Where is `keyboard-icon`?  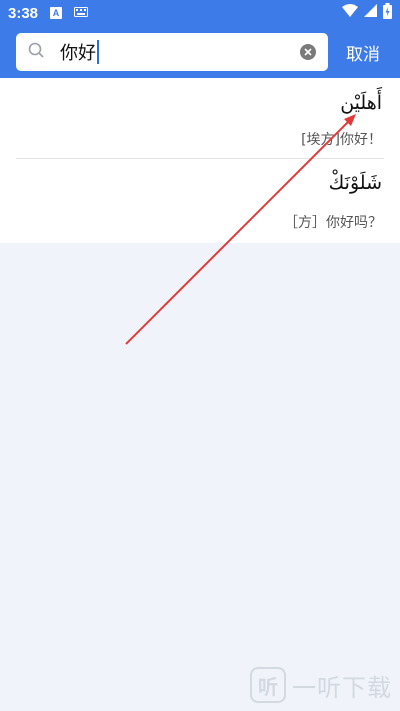
keyboard-icon is located at coordinates (81, 13).